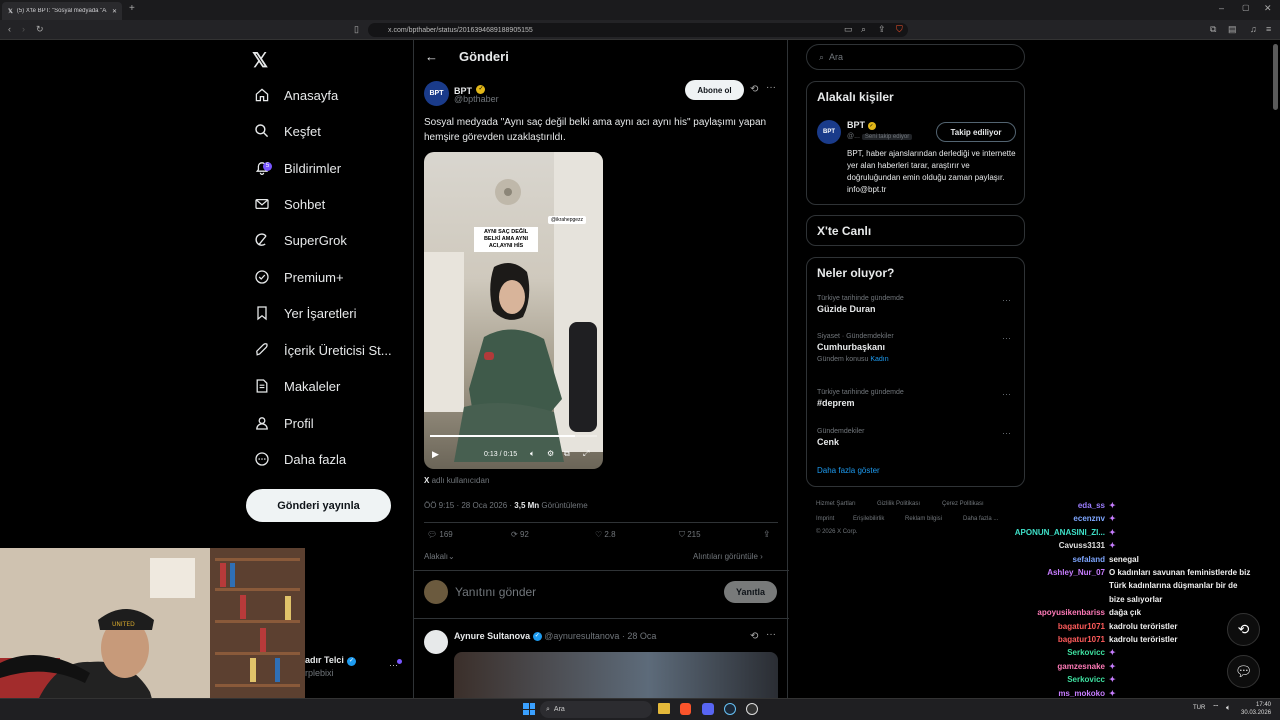  What do you see at coordinates (1089, 559) in the screenshot?
I see `chat-username: sefaland` at bounding box center [1089, 559].